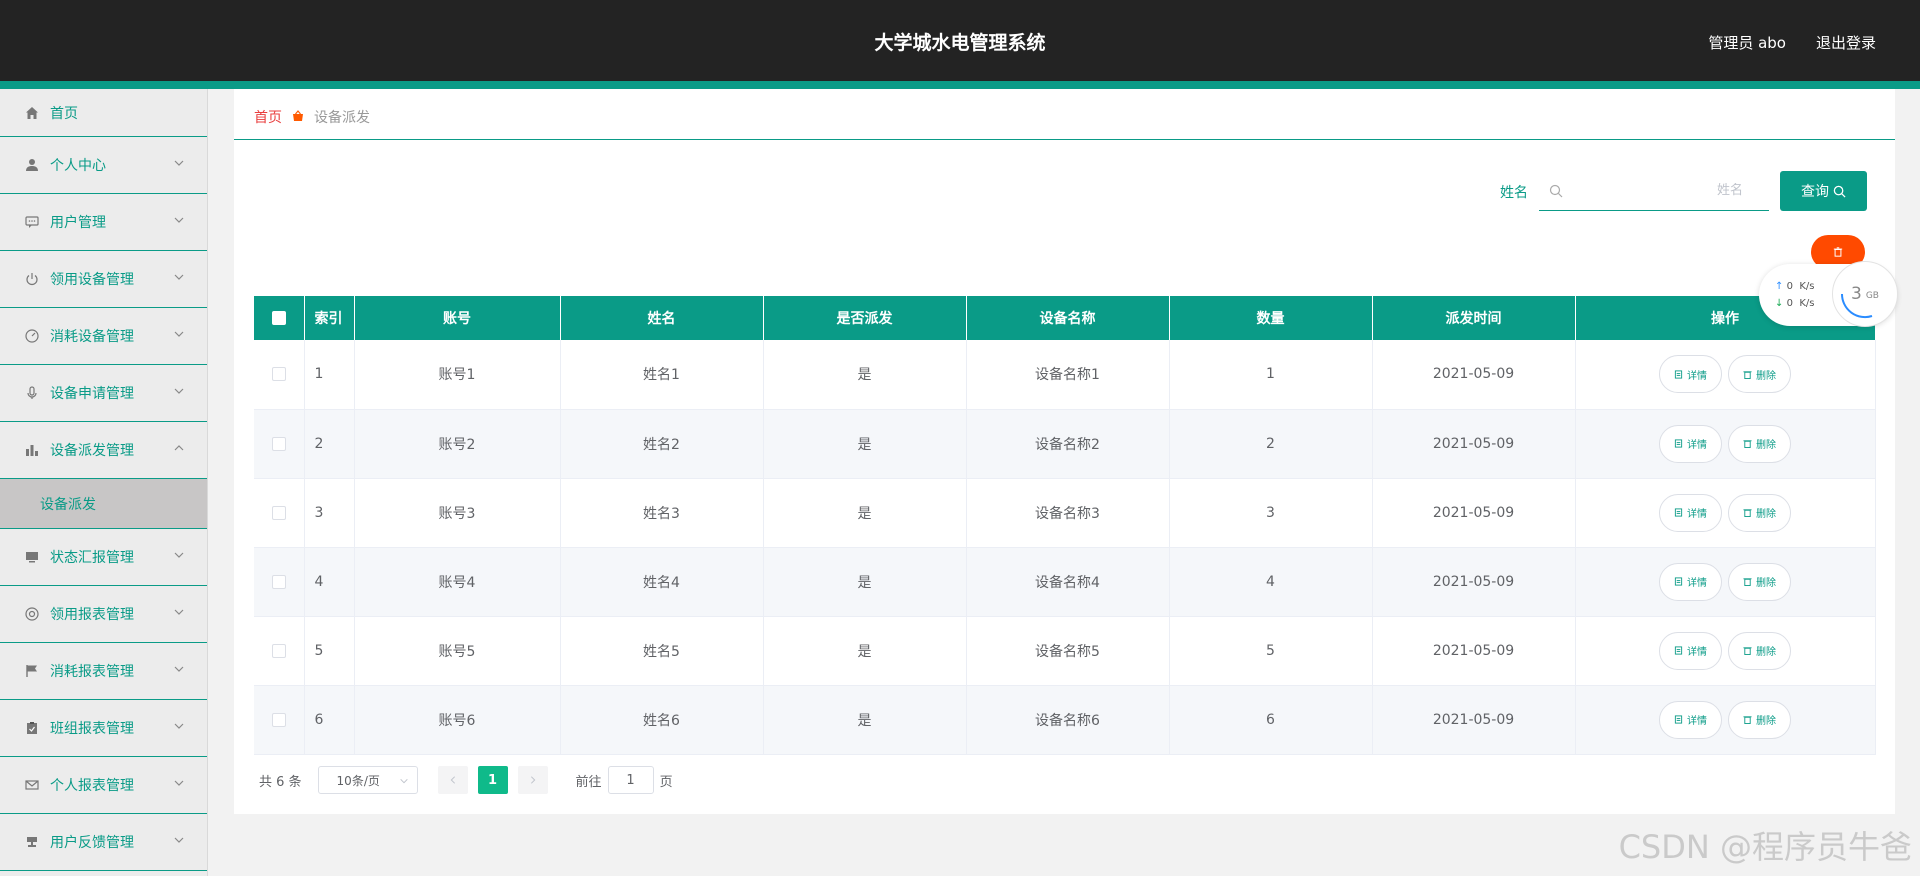 Image resolution: width=1920 pixels, height=876 pixels. Describe the element at coordinates (103, 450) in the screenshot. I see `sidebar-item-device-dispatch: 设备派发管理` at that location.